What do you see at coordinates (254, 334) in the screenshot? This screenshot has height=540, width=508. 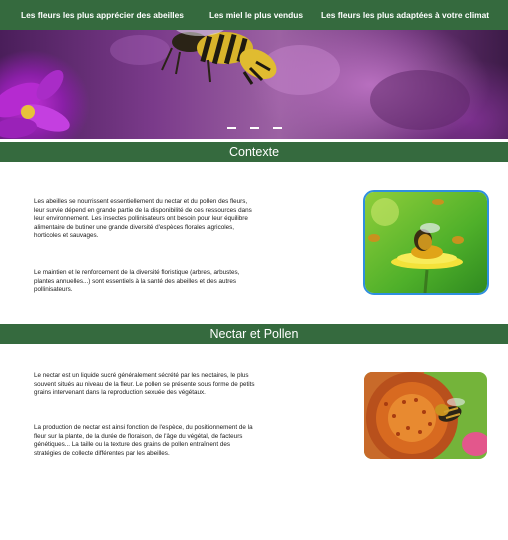 I see `section-title-nectar-pollen: Nectar et Pollen` at bounding box center [254, 334].